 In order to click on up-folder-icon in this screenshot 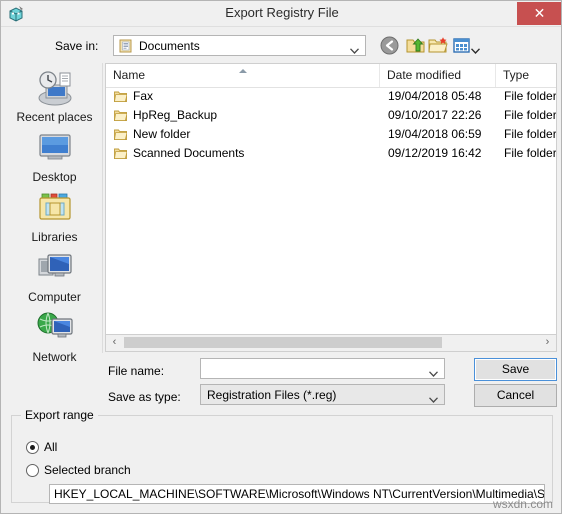, I will do `click(415, 45)`.